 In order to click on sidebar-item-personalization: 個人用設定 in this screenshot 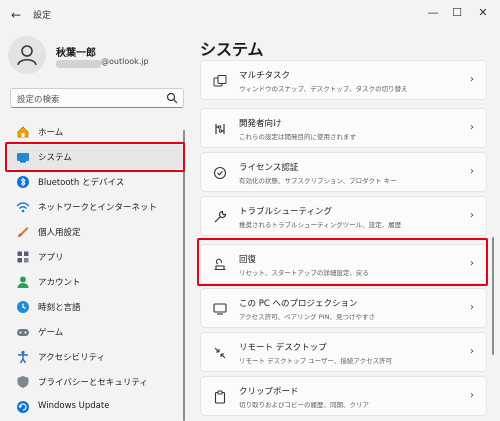, I will do `click(96, 232)`.